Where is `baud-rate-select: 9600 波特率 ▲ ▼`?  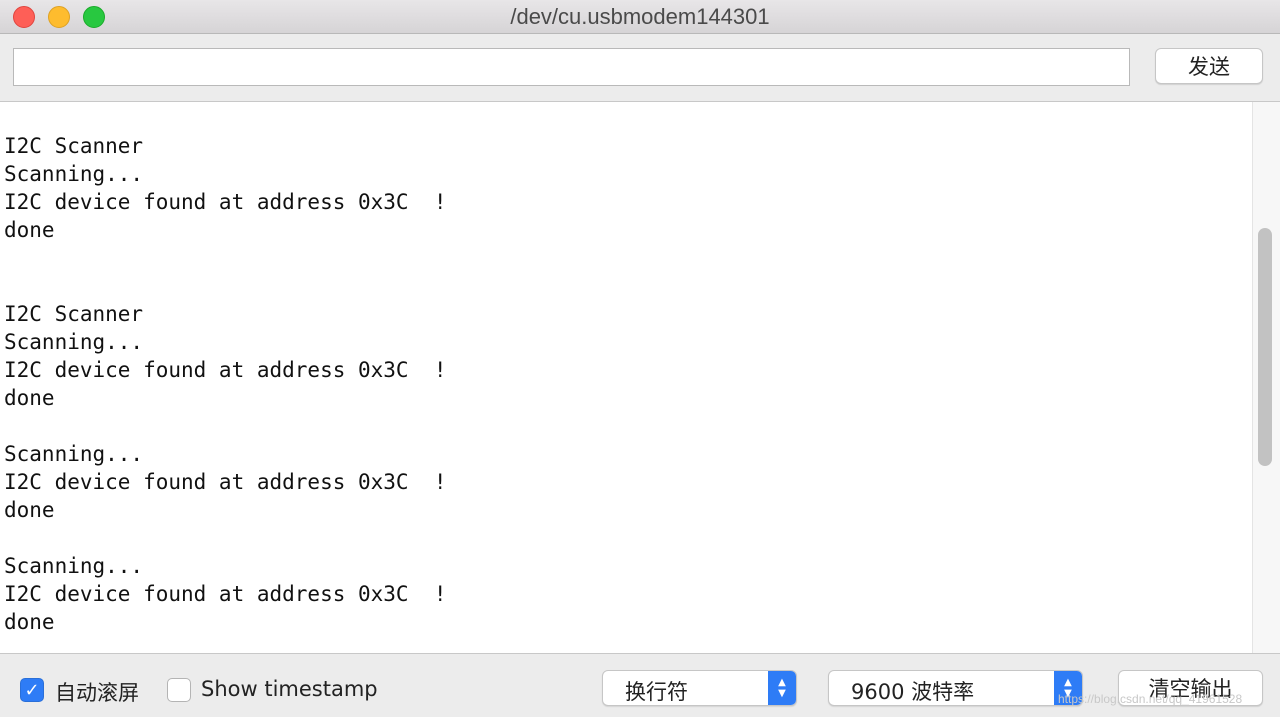 baud-rate-select: 9600 波特率 ▲ ▼ is located at coordinates (955, 688).